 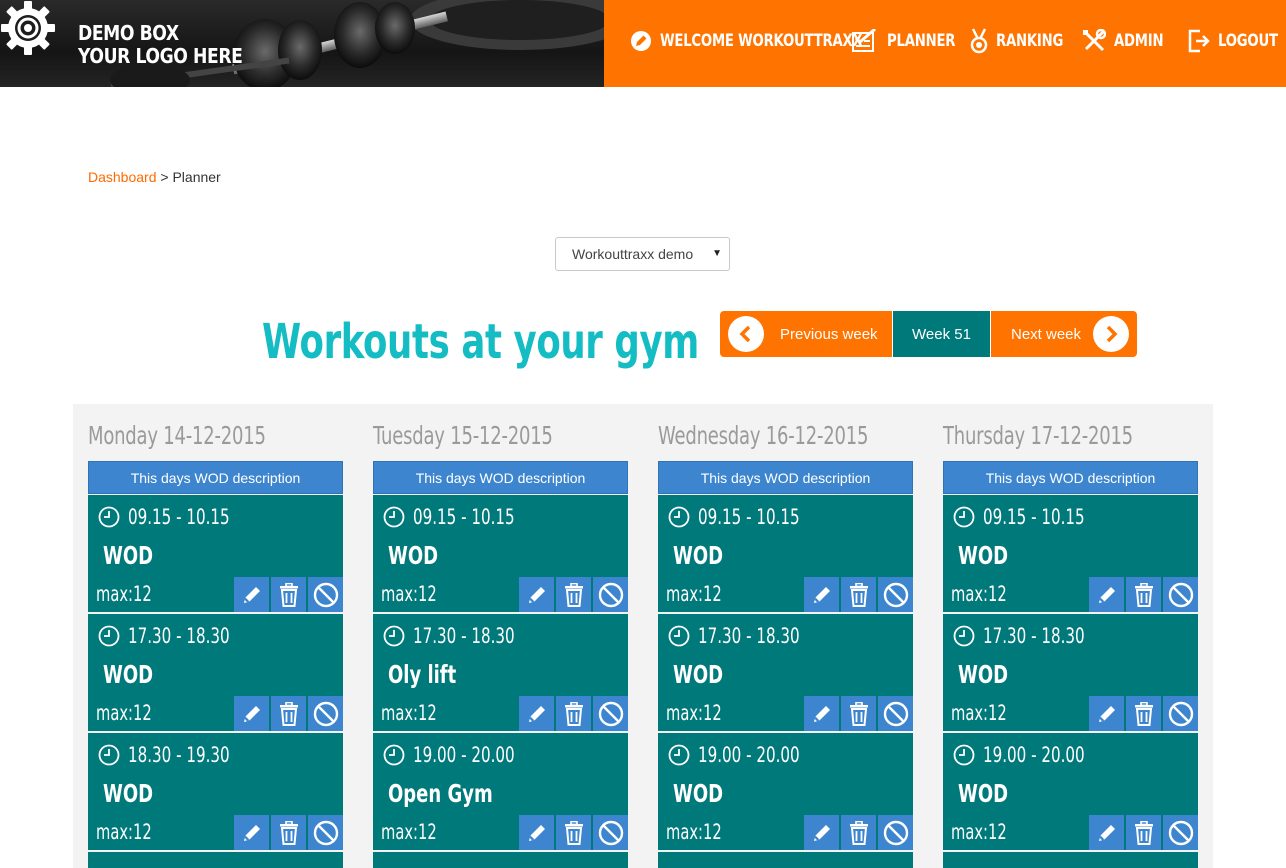 What do you see at coordinates (1026, 41) in the screenshot?
I see `nav-ranking: RANKING` at bounding box center [1026, 41].